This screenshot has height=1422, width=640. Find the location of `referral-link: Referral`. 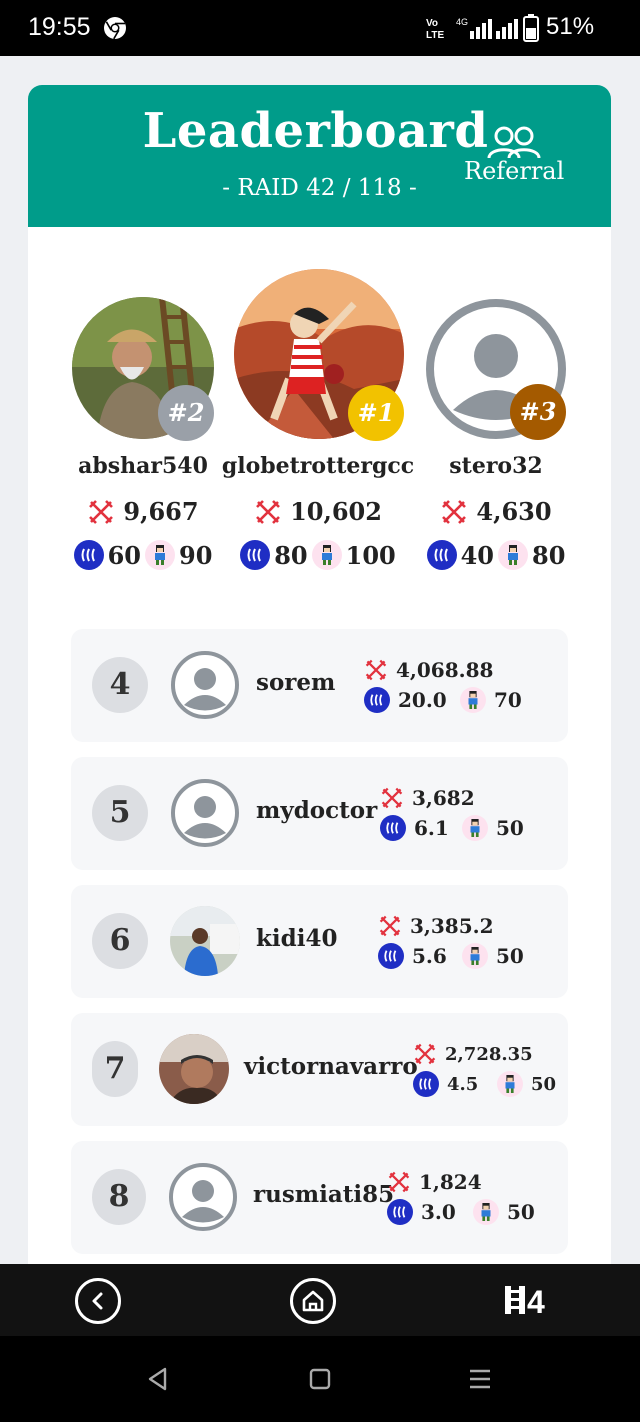

referral-link: Referral is located at coordinates (514, 171).